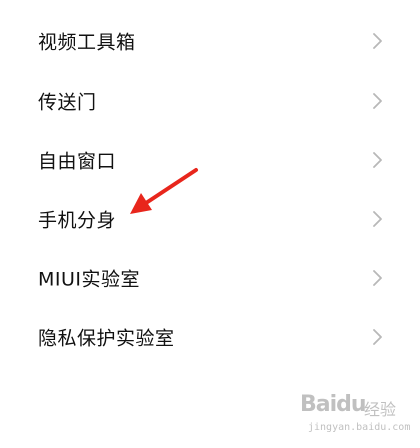  I want to click on baidu-jingyan-watermark: Baidu 经验 jingyan.baidu.com, so click(356, 416).